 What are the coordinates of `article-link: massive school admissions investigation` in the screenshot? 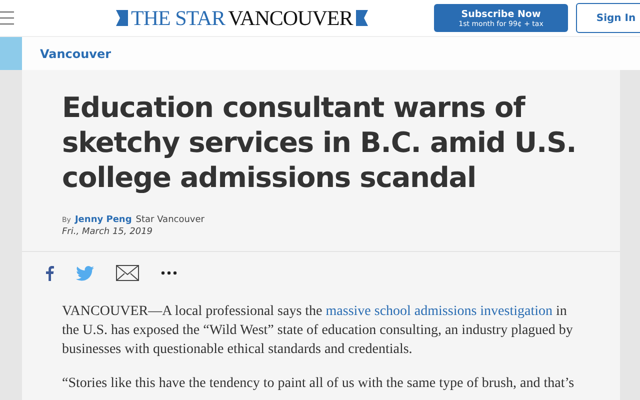 It's located at (439, 311).